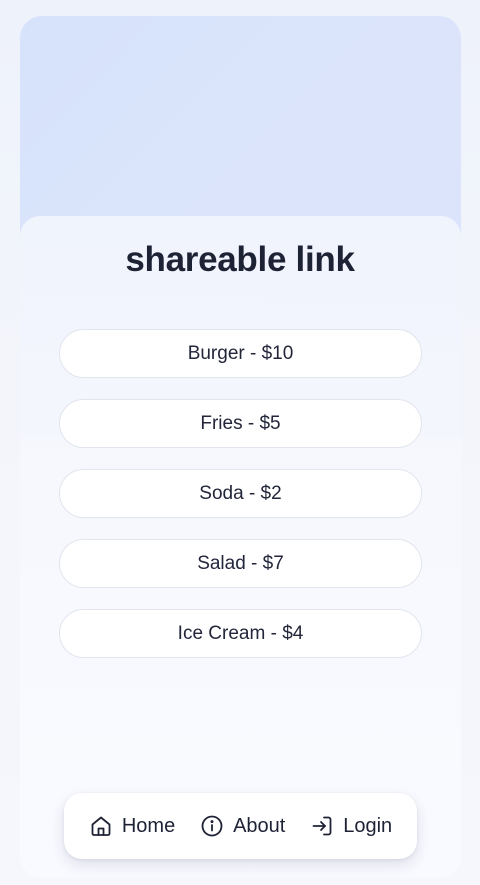 This screenshot has height=885, width=480. What do you see at coordinates (240, 259) in the screenshot?
I see `page-title: shareable link` at bounding box center [240, 259].